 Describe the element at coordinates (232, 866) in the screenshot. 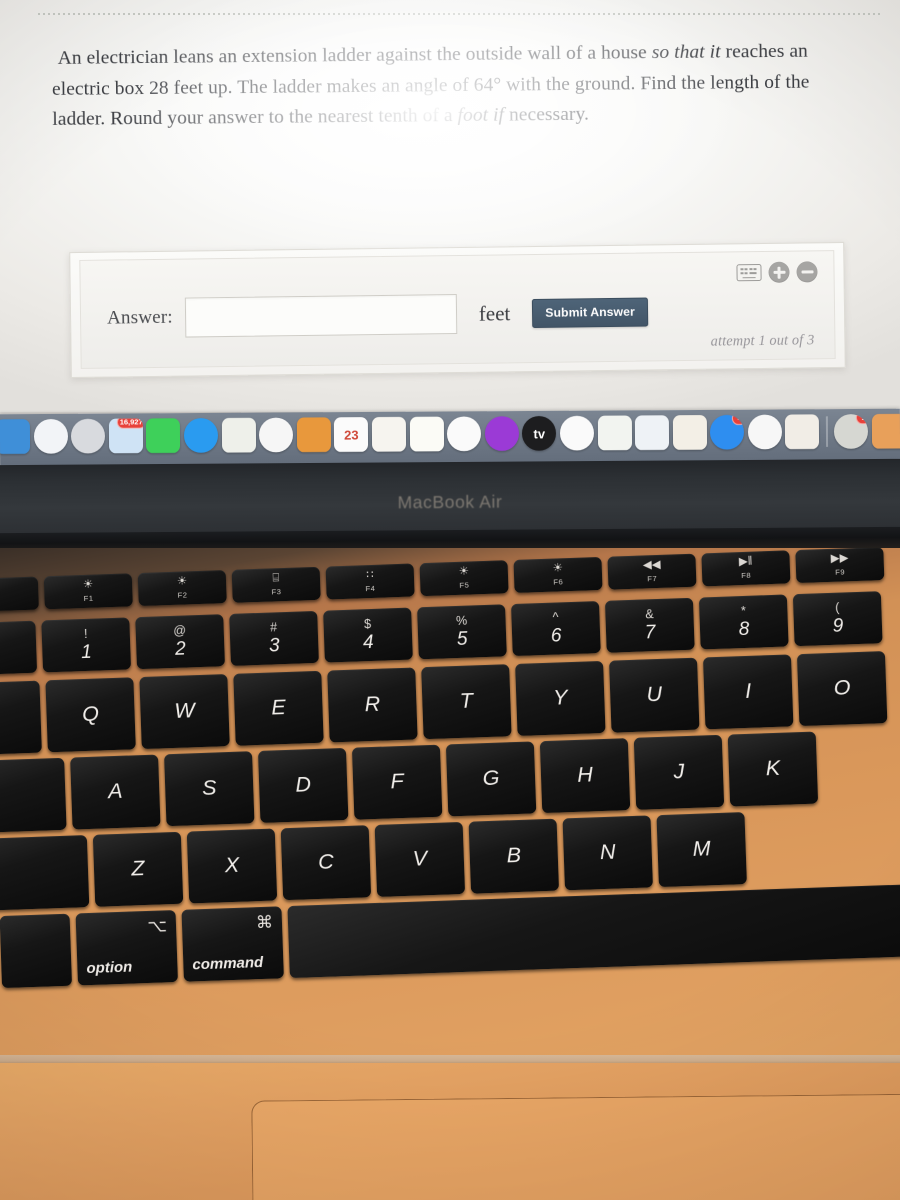

I see `key-X: X` at that location.